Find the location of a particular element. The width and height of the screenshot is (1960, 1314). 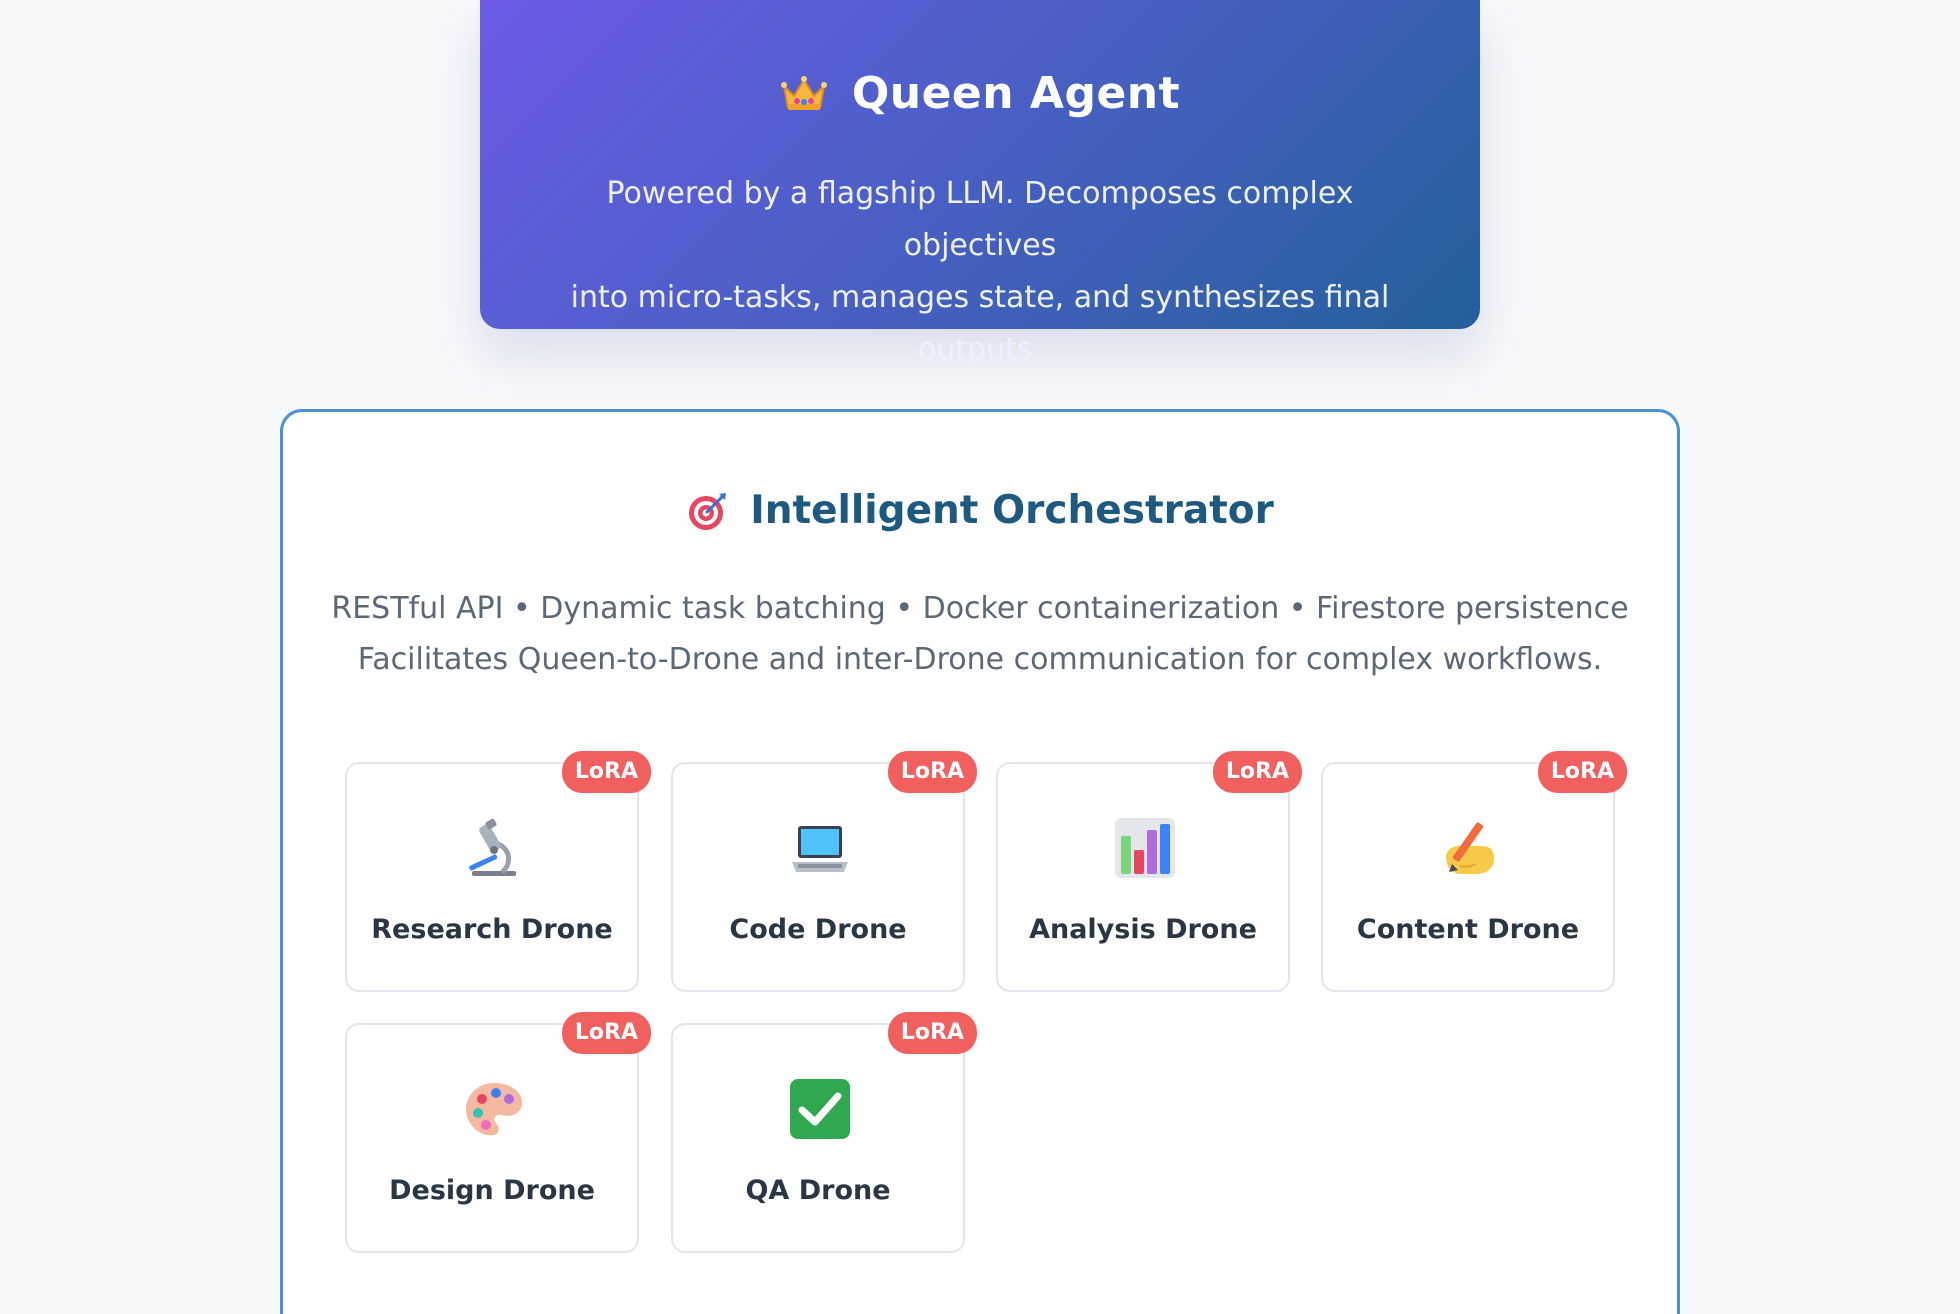

drone-card-design: LoRA Design Drone is located at coordinates (498, 1132).